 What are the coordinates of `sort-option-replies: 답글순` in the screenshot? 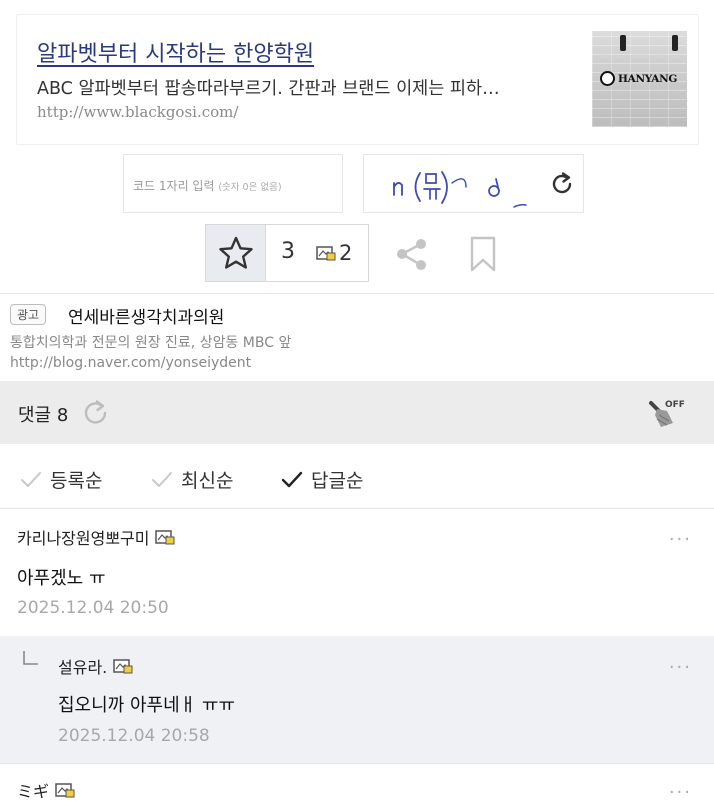 It's located at (322, 479).